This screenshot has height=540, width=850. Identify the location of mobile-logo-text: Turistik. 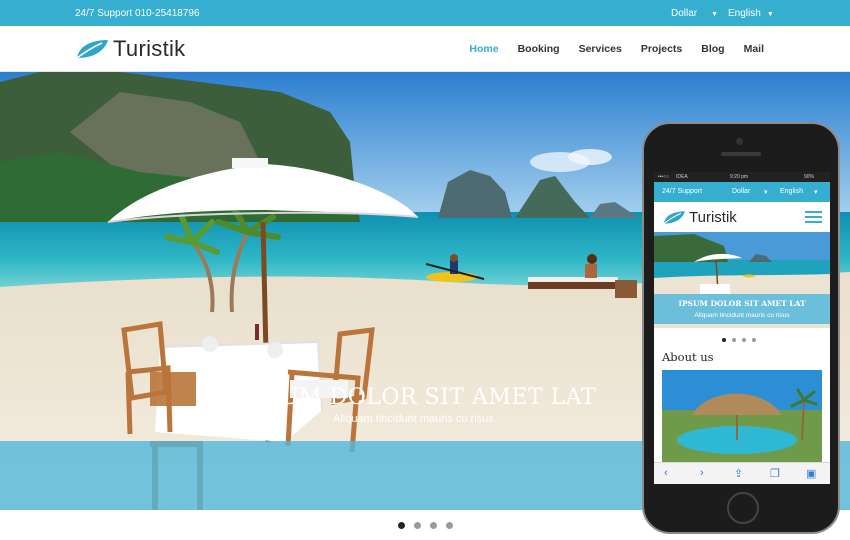
(713, 217).